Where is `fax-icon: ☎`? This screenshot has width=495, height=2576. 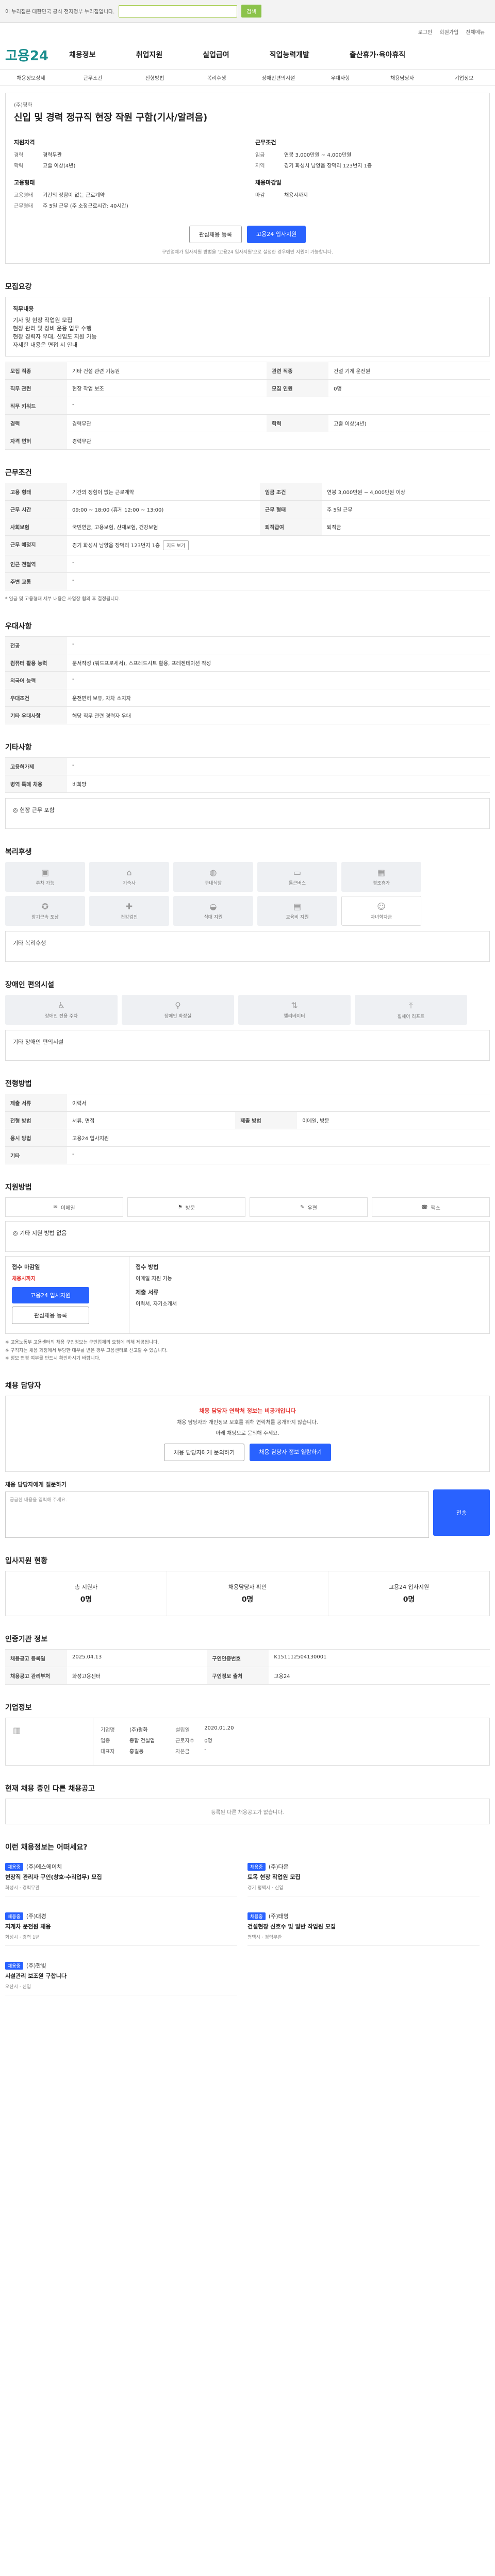
fax-icon: ☎ is located at coordinates (424, 1207).